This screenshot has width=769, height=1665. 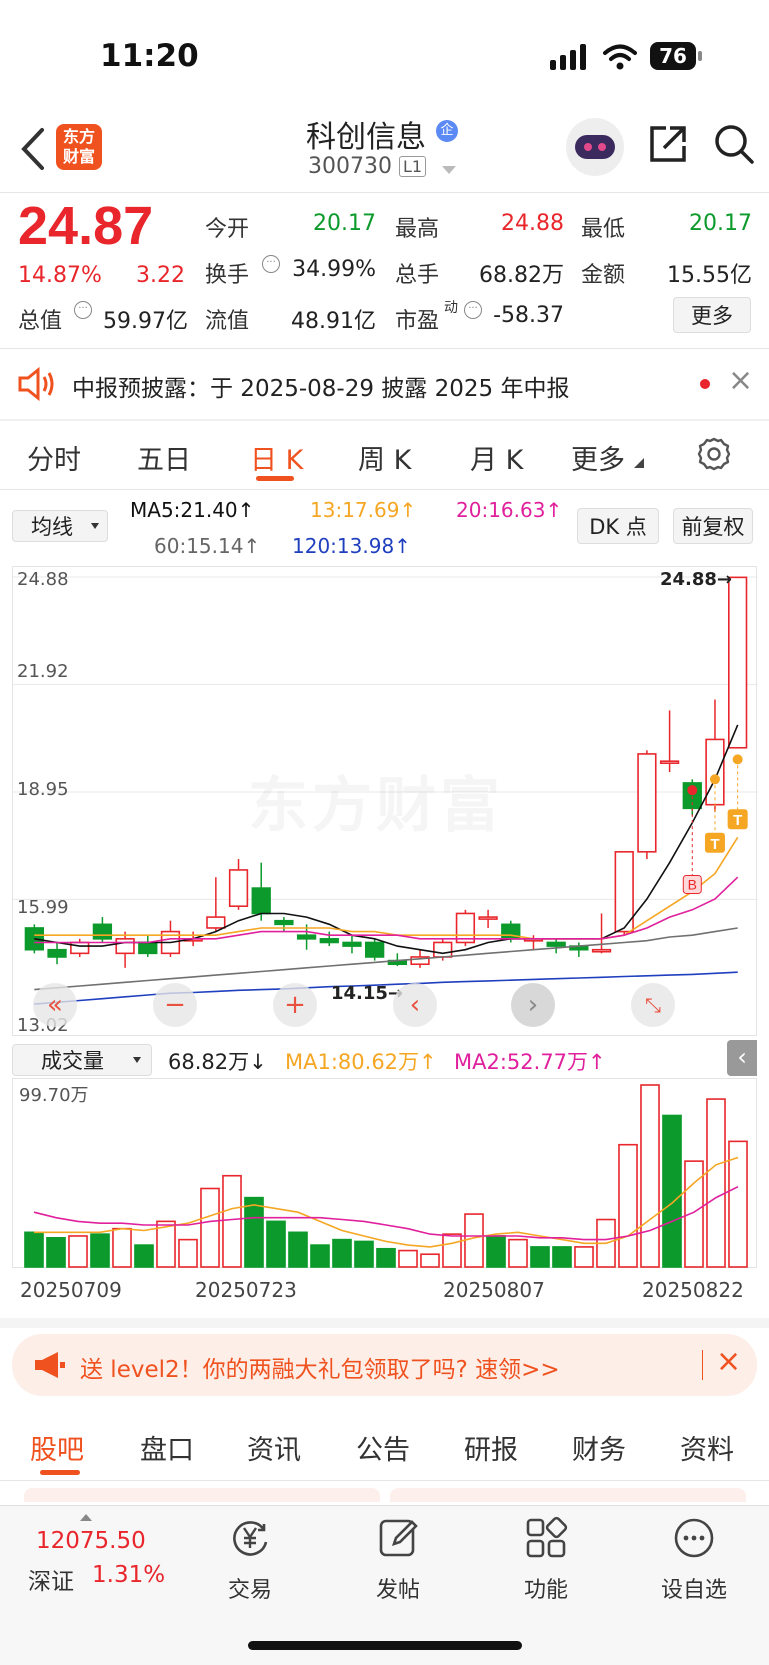 What do you see at coordinates (521, 275) in the screenshot?
I see `volume-value: 68.82万` at bounding box center [521, 275].